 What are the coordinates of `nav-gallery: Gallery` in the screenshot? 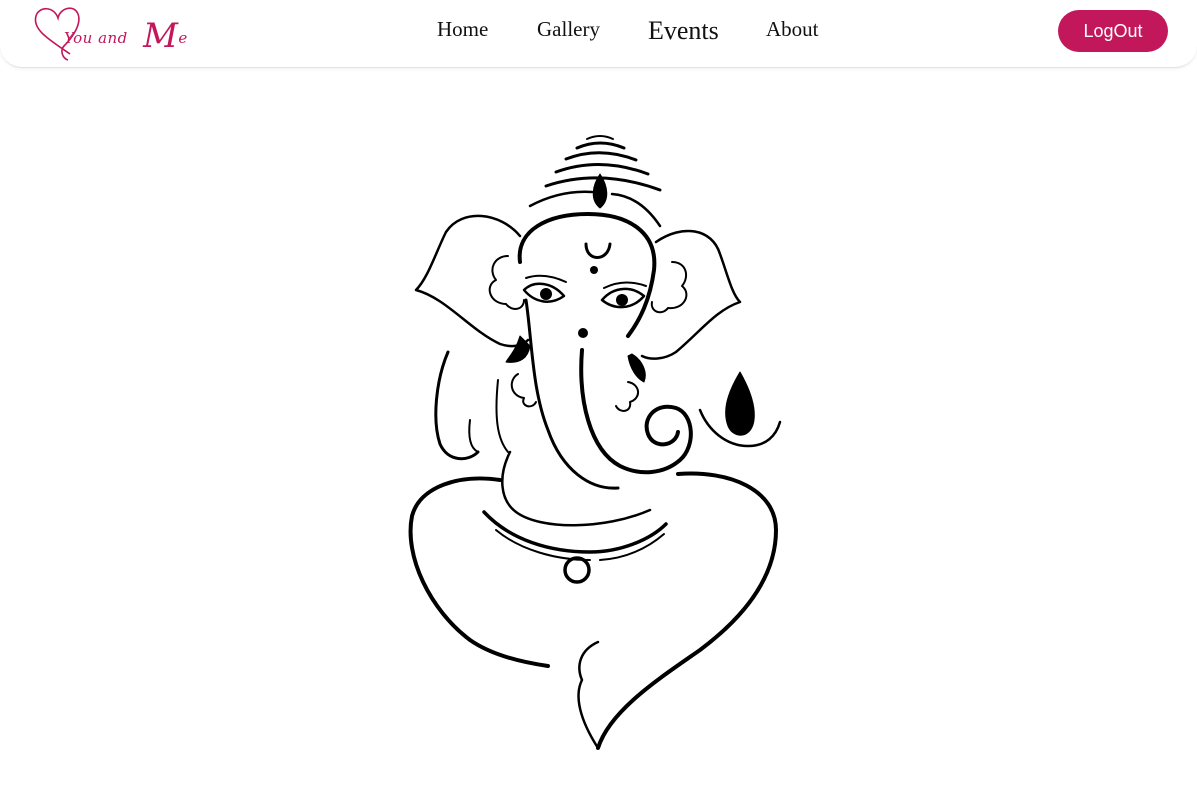 It's located at (568, 29).